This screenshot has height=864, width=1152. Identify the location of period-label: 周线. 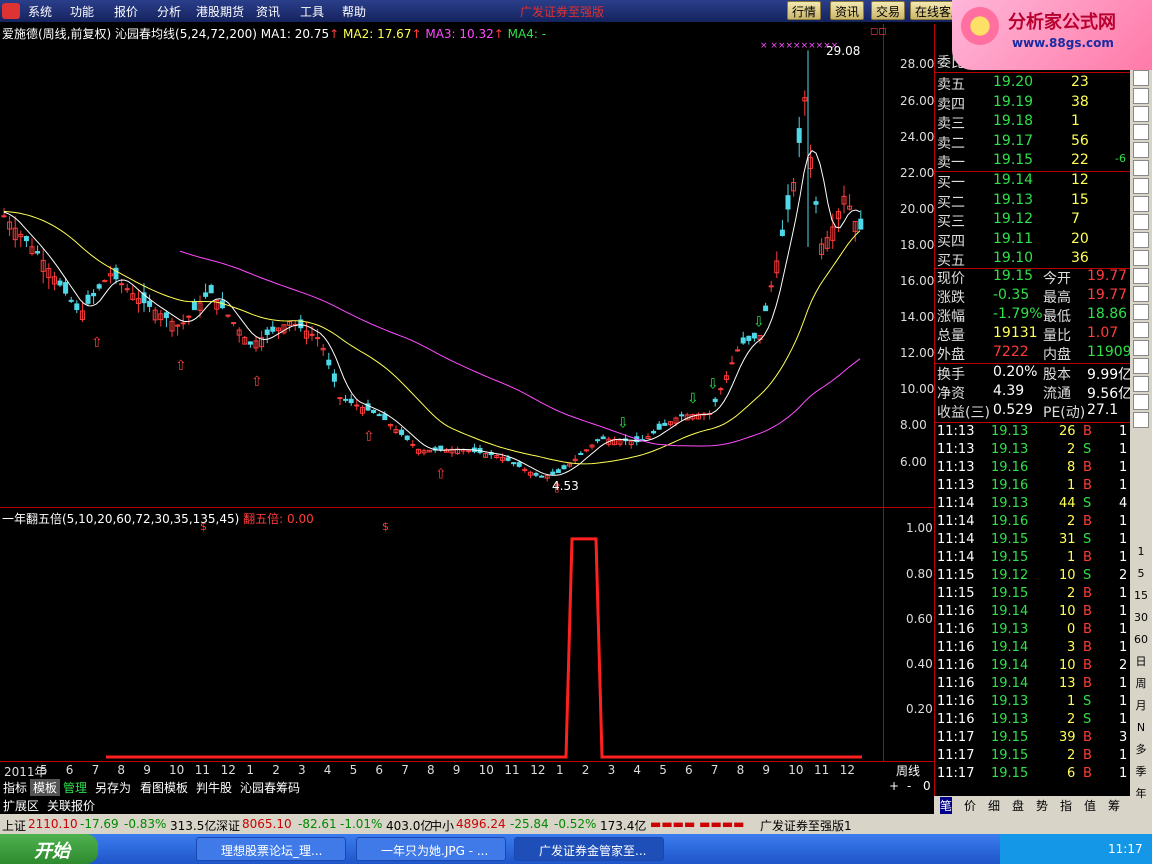
(908, 770).